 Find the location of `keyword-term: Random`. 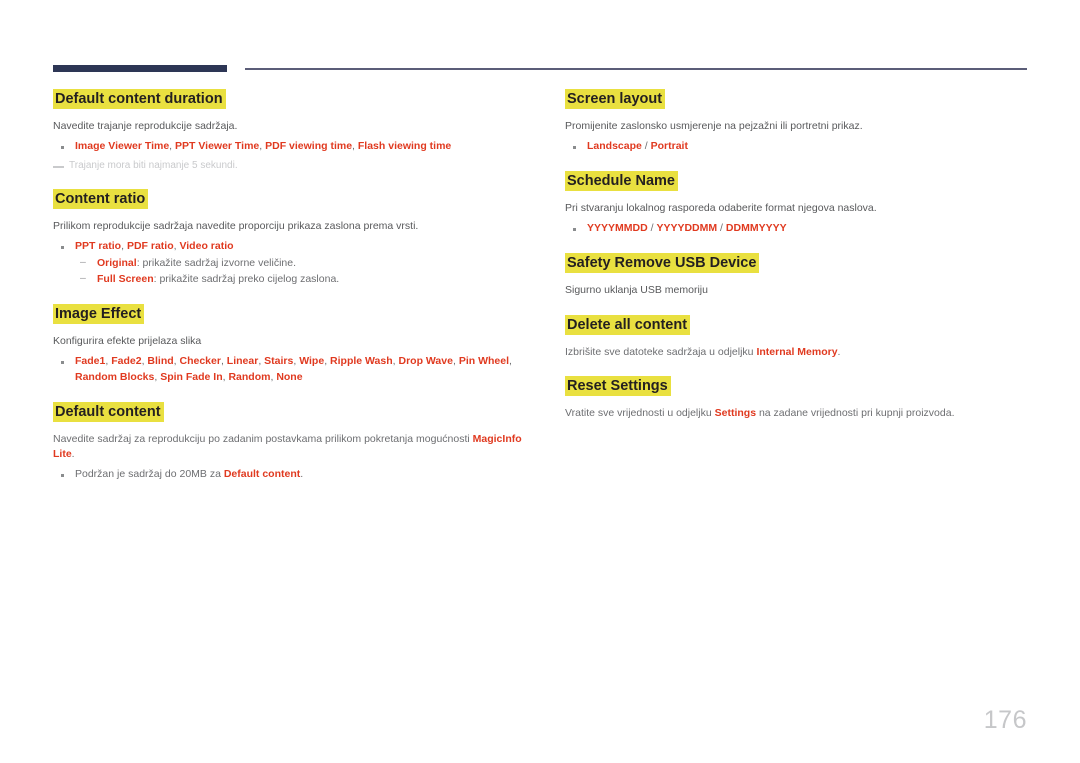

keyword-term: Random is located at coordinates (249, 376).